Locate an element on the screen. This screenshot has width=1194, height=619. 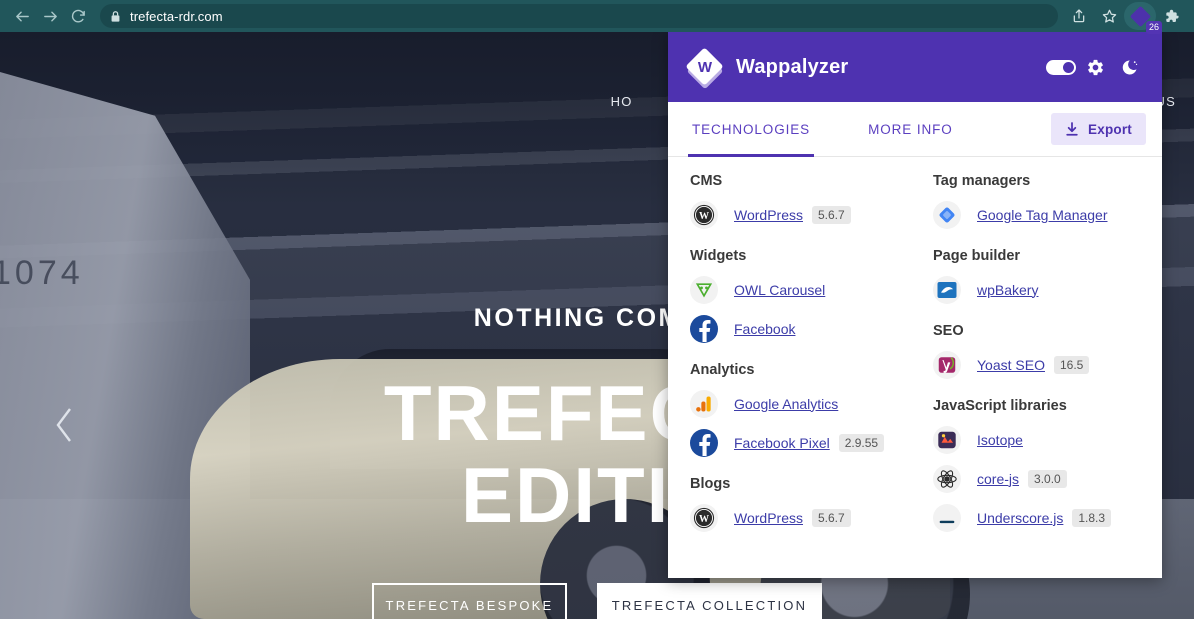
owl-carousel-icon is located at coordinates (704, 289).